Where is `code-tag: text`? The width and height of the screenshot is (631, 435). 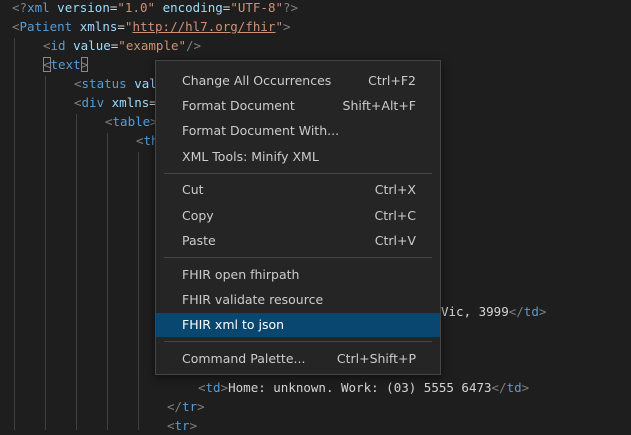
code-tag: text is located at coordinates (65, 64).